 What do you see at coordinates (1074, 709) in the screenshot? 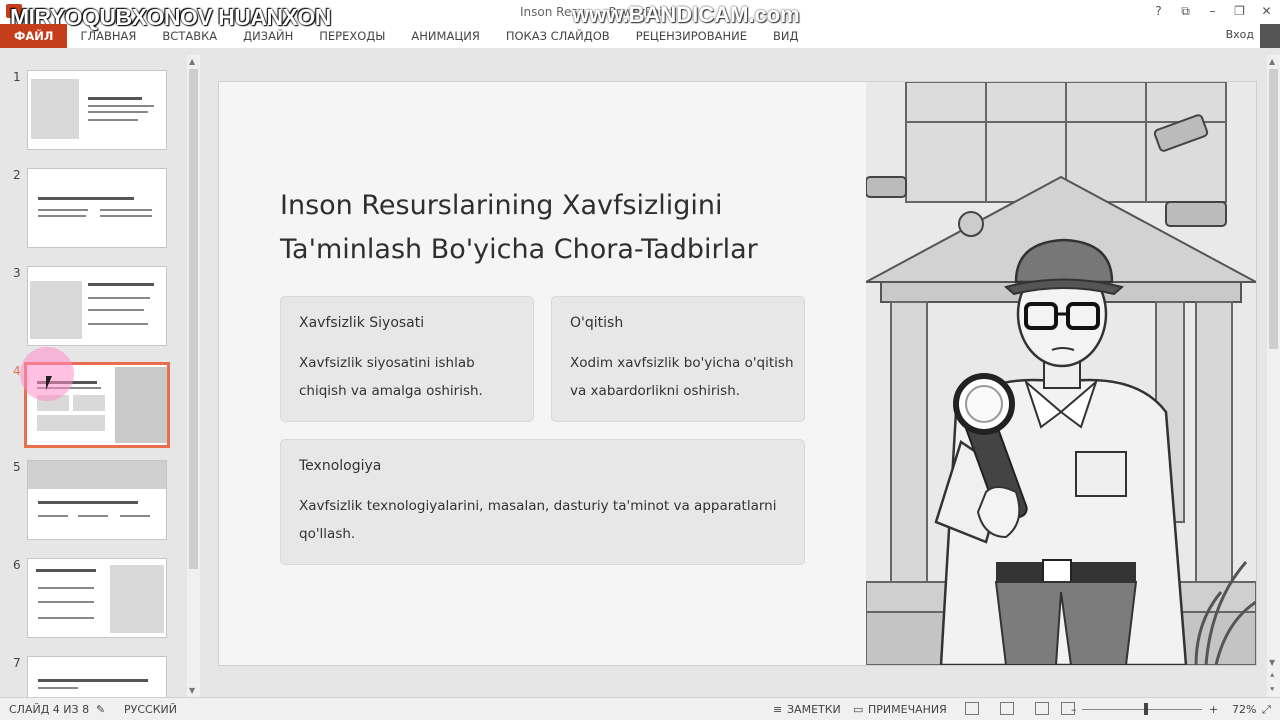
I see `zoom-out-button: –` at bounding box center [1074, 709].